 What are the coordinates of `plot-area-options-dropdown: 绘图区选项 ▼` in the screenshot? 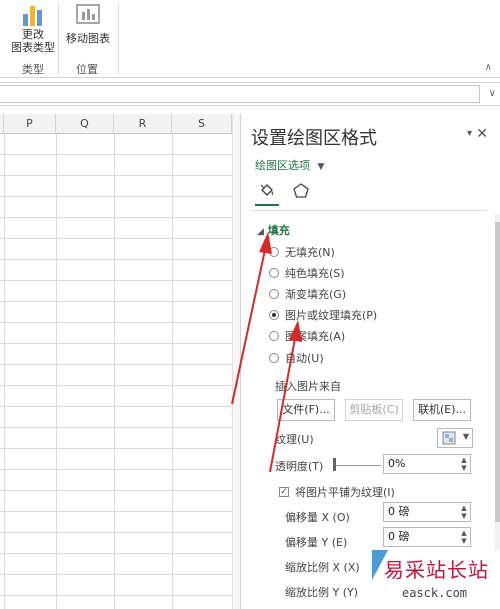 It's located at (289, 165).